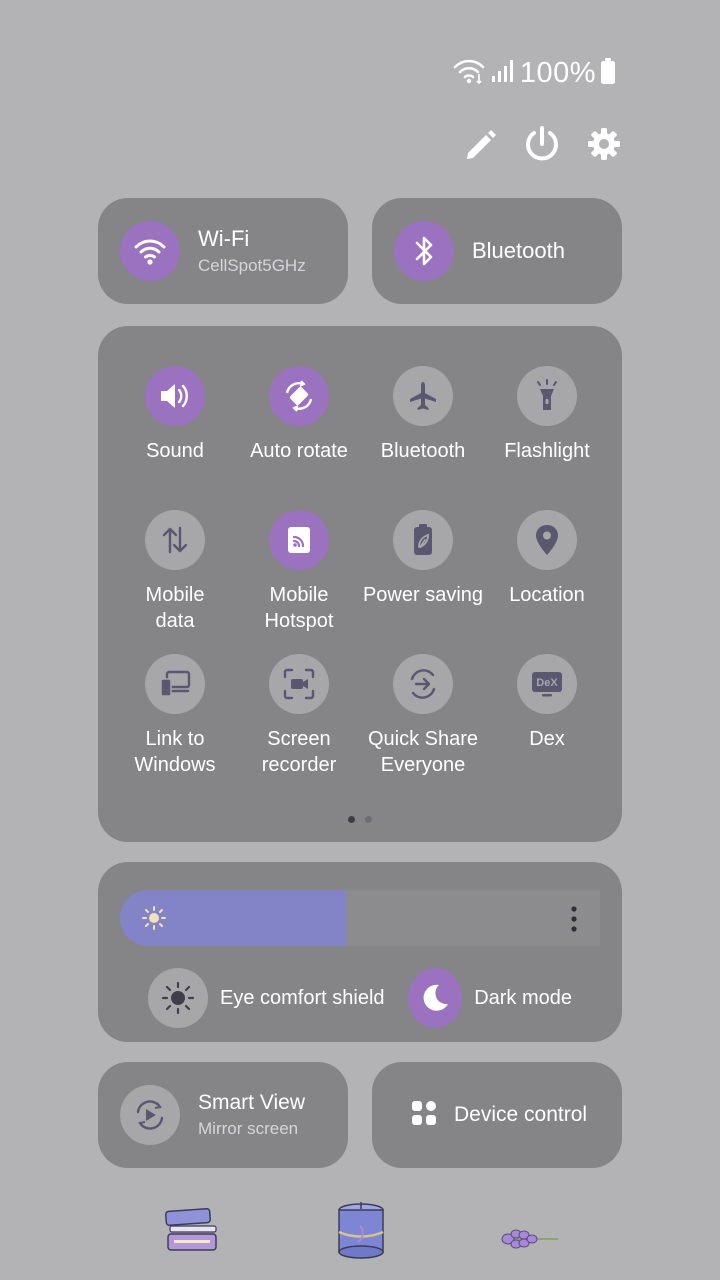  What do you see at coordinates (361, 1231) in the screenshot?
I see `candle-sticker-icon` at bounding box center [361, 1231].